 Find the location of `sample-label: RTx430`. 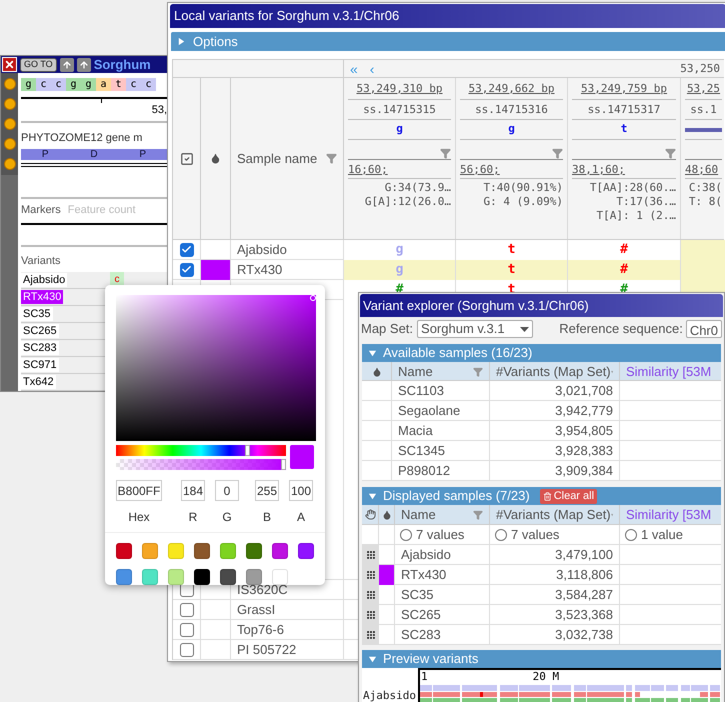

sample-label: RTx430 is located at coordinates (42, 297).